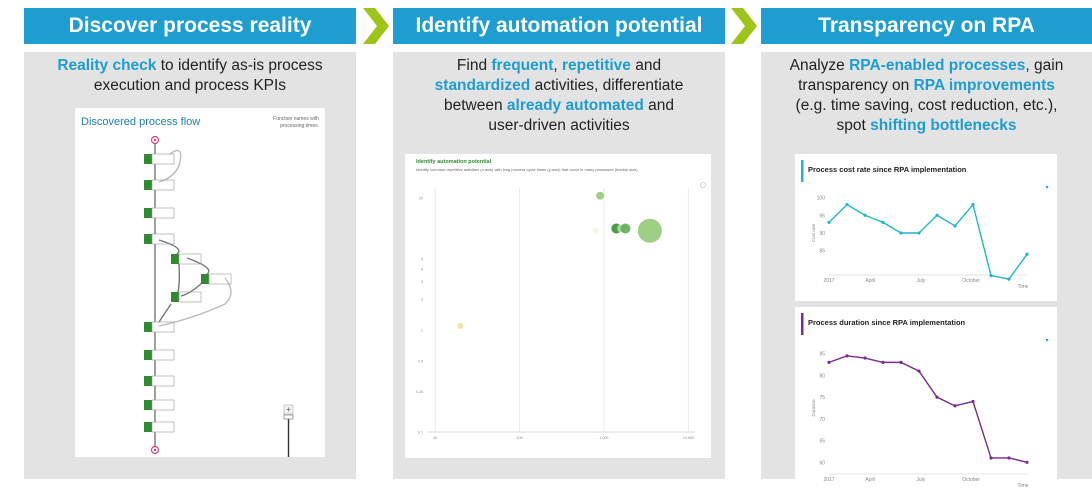 This screenshot has width=1092, height=493. I want to click on desc-text: ,, so click(557, 65).